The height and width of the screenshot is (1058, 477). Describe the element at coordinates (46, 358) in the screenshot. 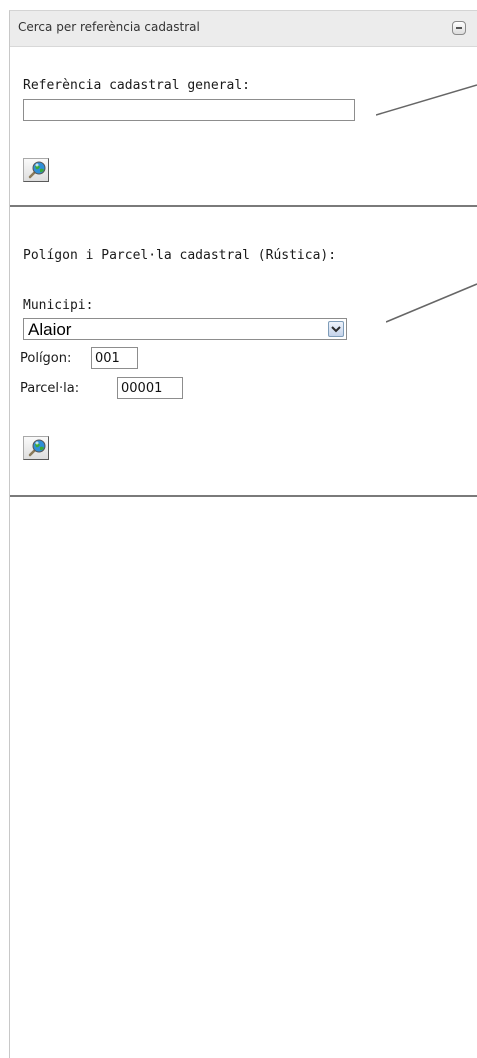

I see `poligon-label: Polígon:` at that location.